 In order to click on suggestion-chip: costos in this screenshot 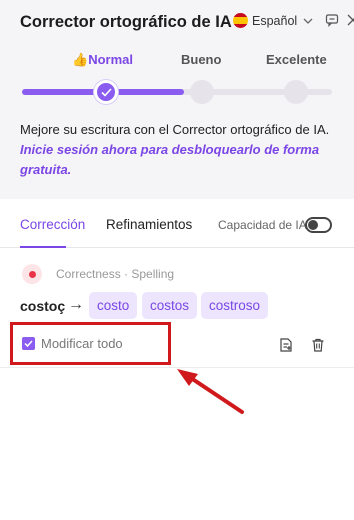, I will do `click(170, 305)`.